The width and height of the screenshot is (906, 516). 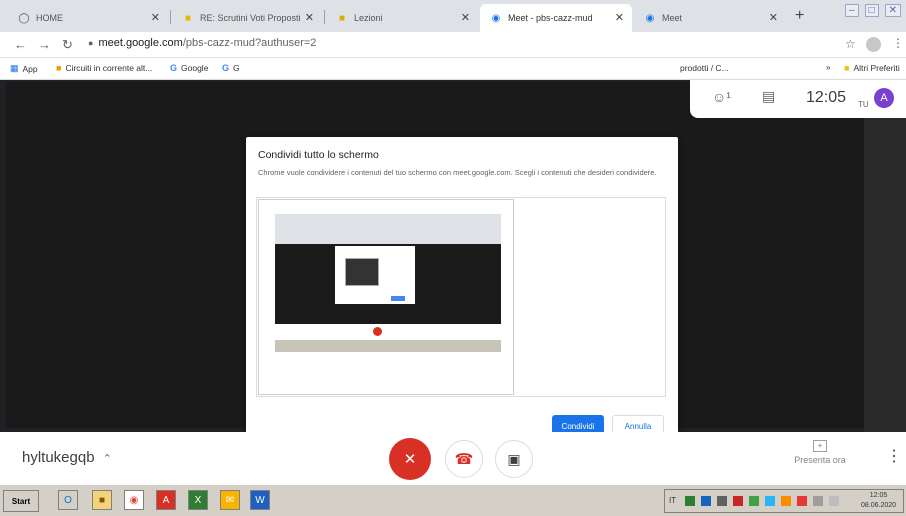 I want to click on mail-icon: ■, so click(x=188, y=18).